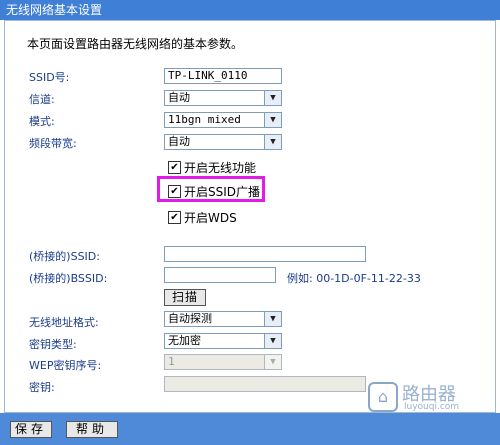 This screenshot has height=445, width=500. I want to click on mac-format-value: 自动探测, so click(190, 318).